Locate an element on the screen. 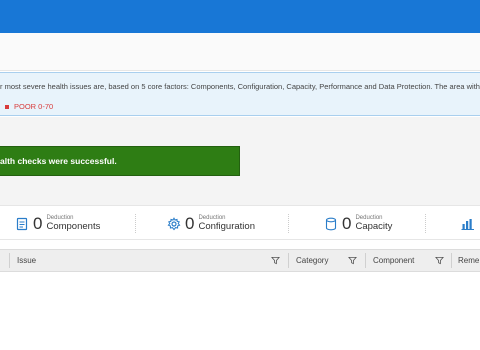 The height and width of the screenshot is (350, 480). column-header-component-label: Component is located at coordinates (394, 260).